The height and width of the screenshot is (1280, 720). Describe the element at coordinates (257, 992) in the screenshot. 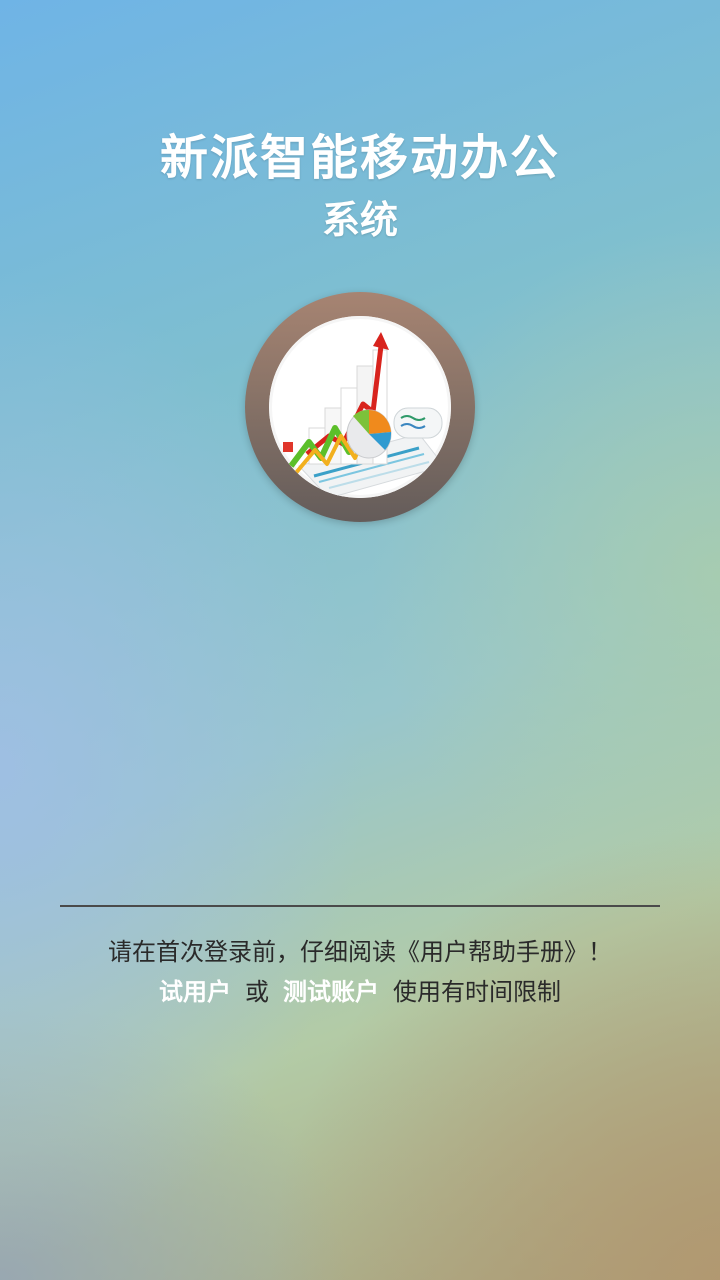

I see `or-label: 或` at that location.